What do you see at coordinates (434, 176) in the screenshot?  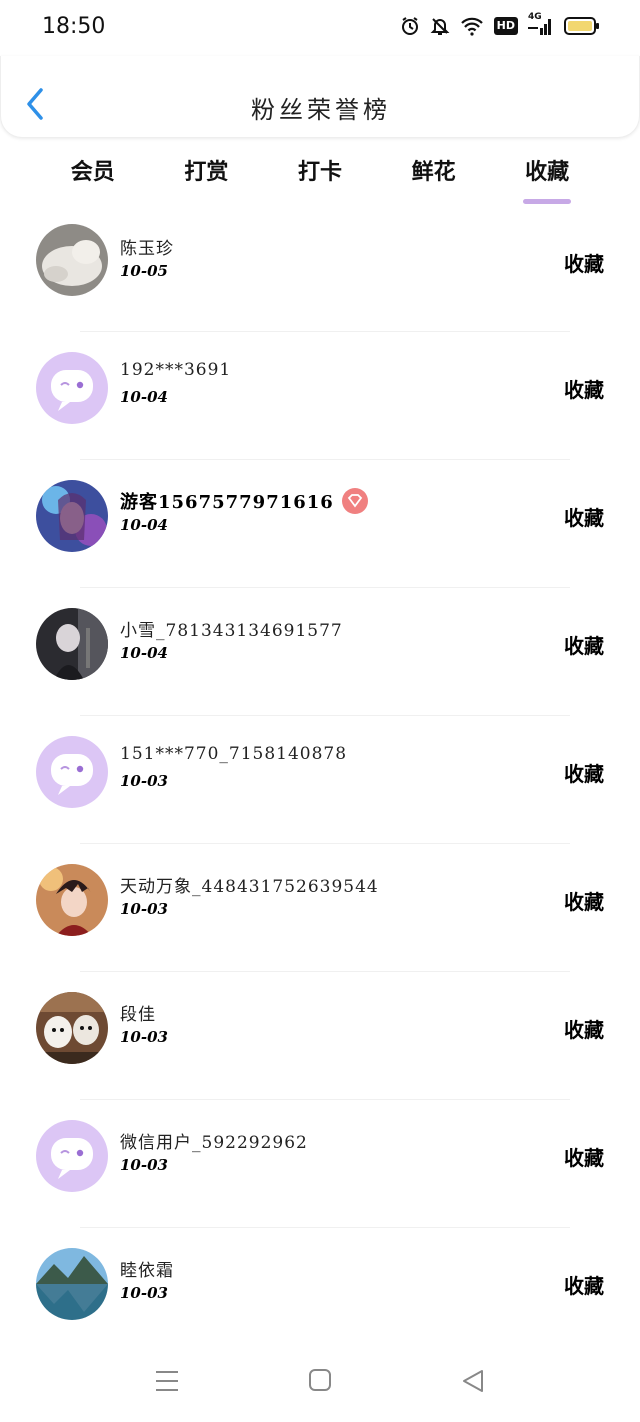 I see `tab-flowers: 鲜花` at bounding box center [434, 176].